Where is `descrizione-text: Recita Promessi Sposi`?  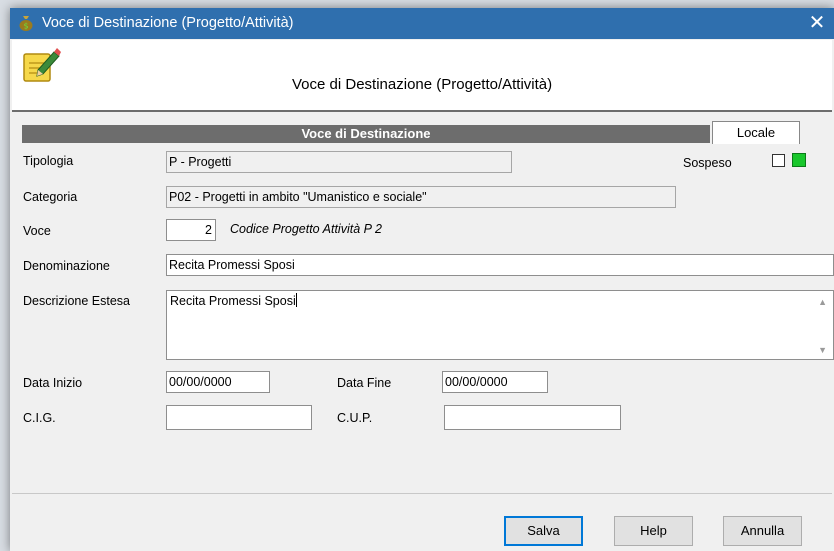 descrizione-text: Recita Promessi Sposi is located at coordinates (233, 301).